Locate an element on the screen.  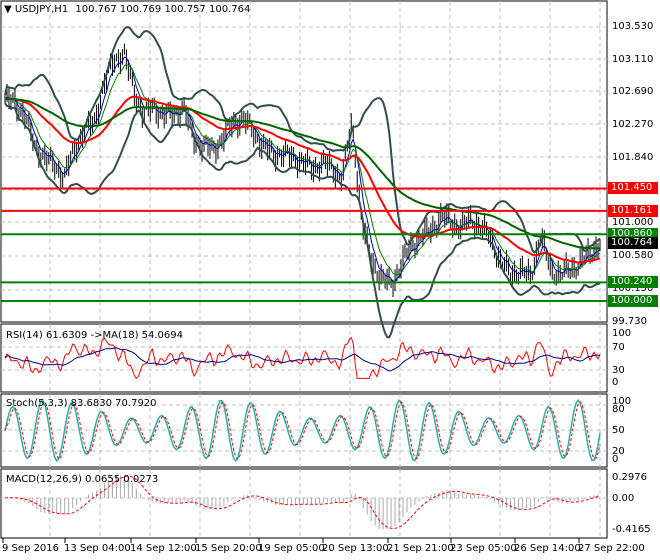
level-tag: 101.450 is located at coordinates (633, 188).